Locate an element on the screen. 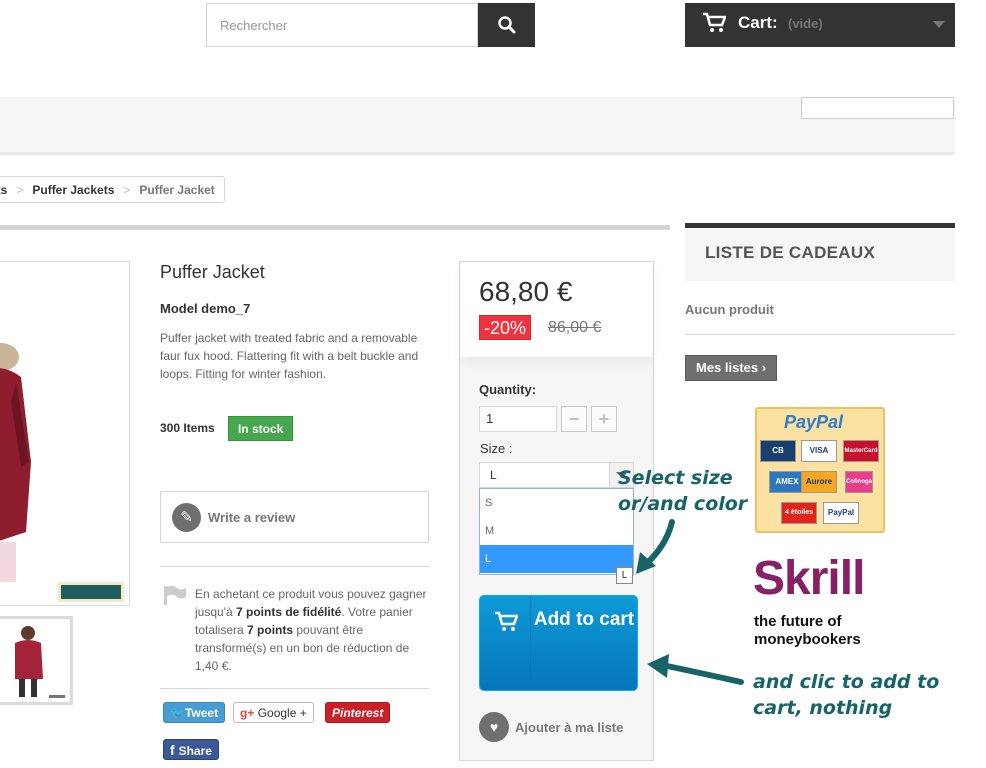 The width and height of the screenshot is (986, 768). current-price: 68,80 € is located at coordinates (526, 291).